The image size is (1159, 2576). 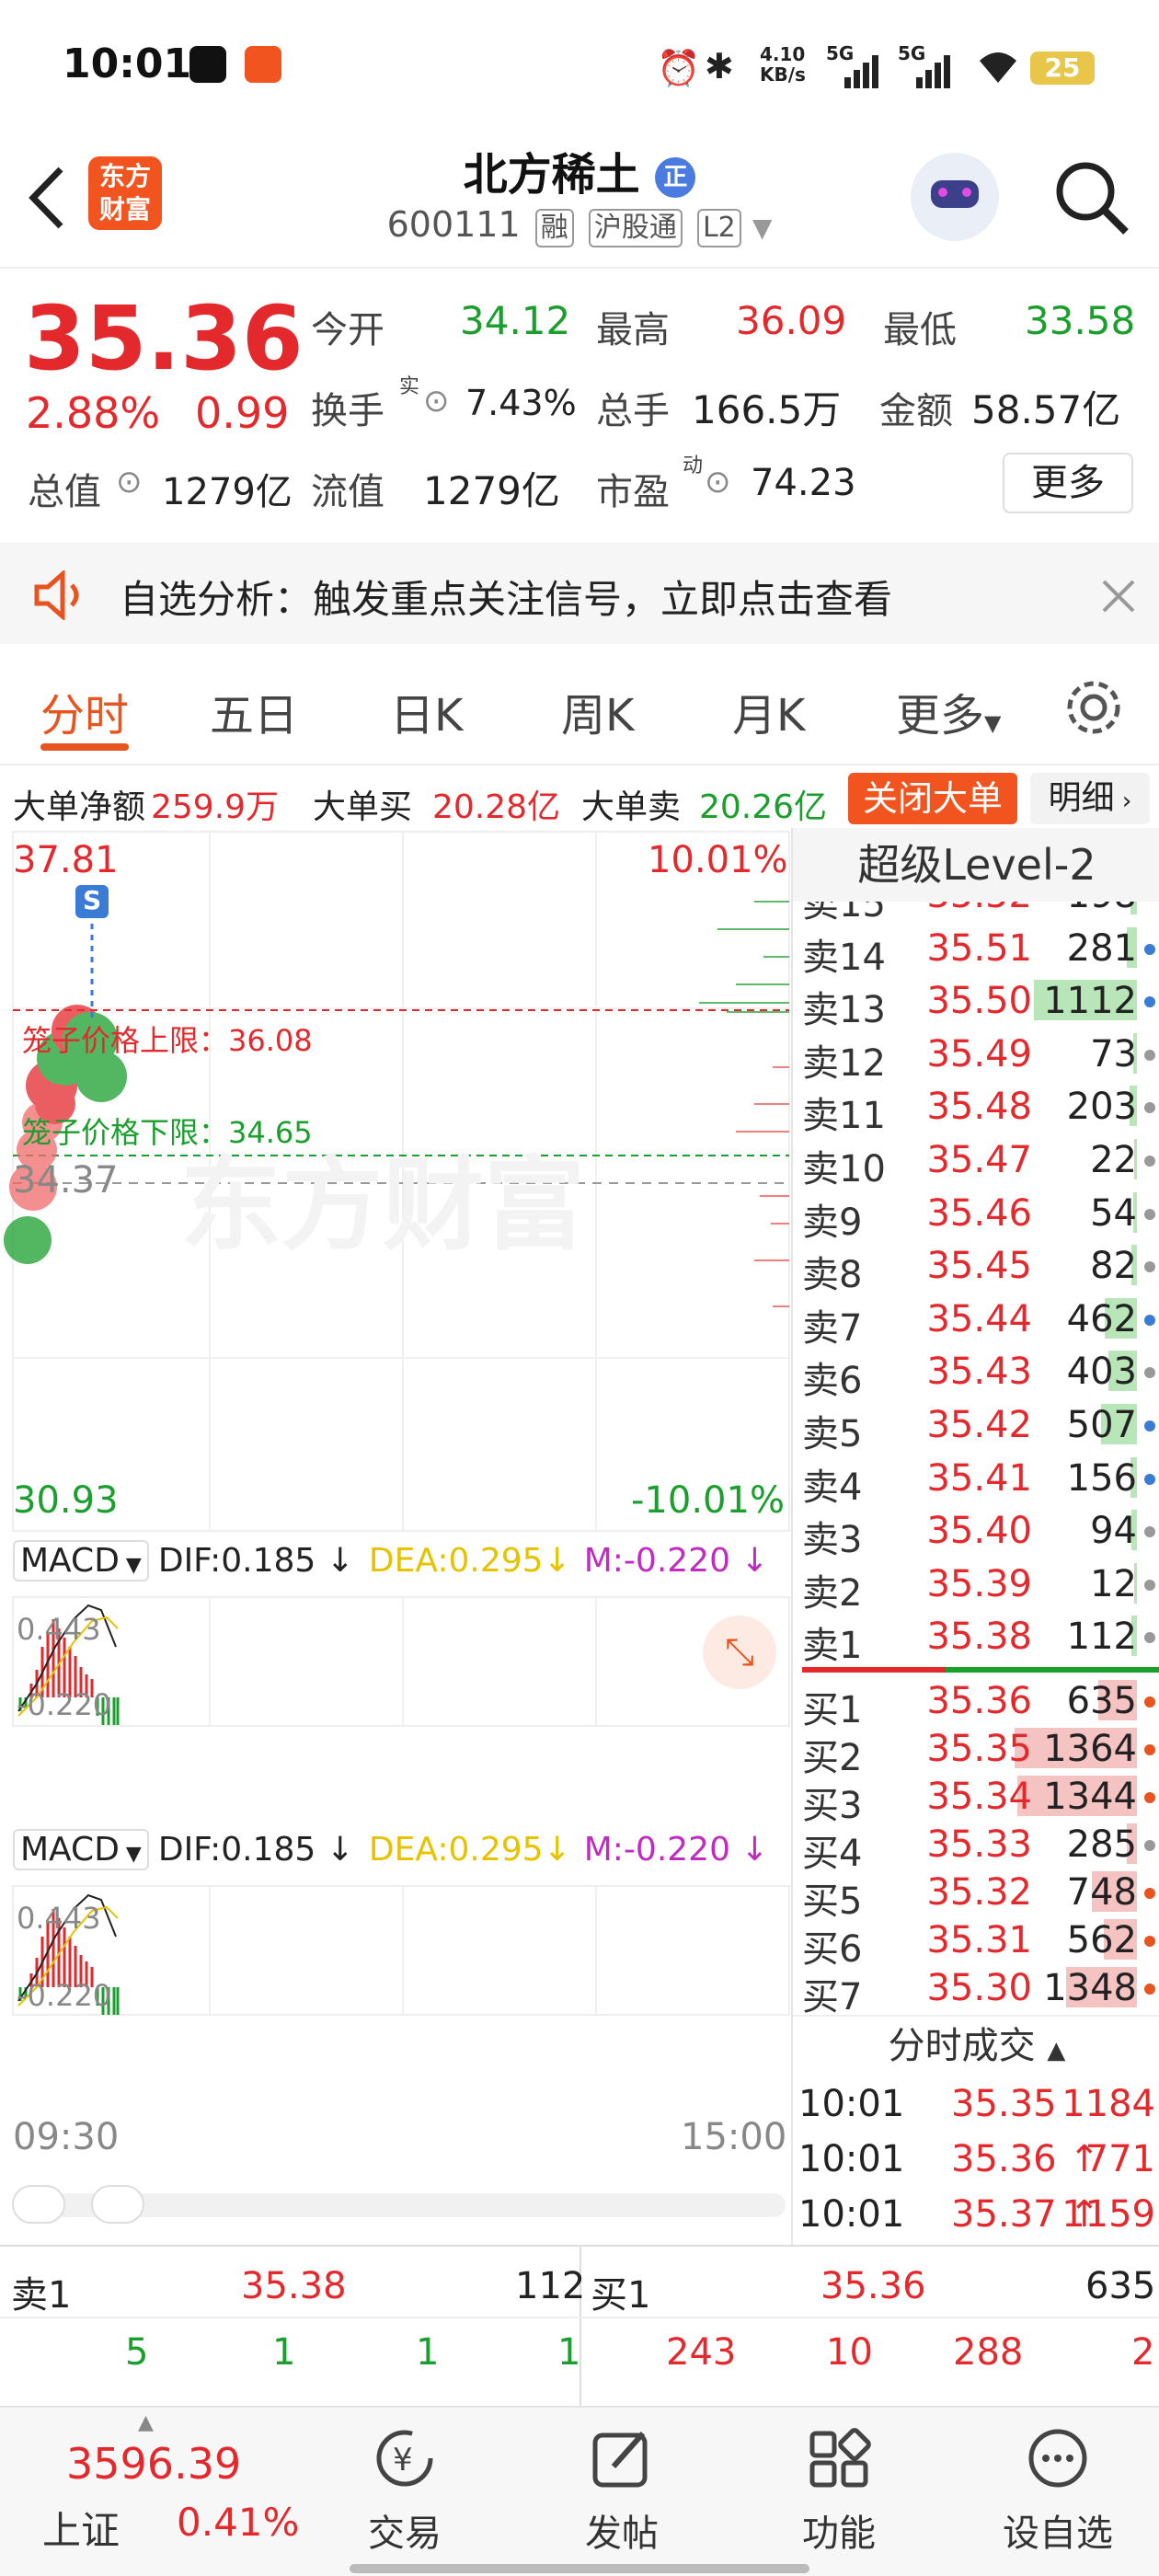 What do you see at coordinates (676, 1850) in the screenshot?
I see `macd2-m: M:-0.220 ↓` at bounding box center [676, 1850].